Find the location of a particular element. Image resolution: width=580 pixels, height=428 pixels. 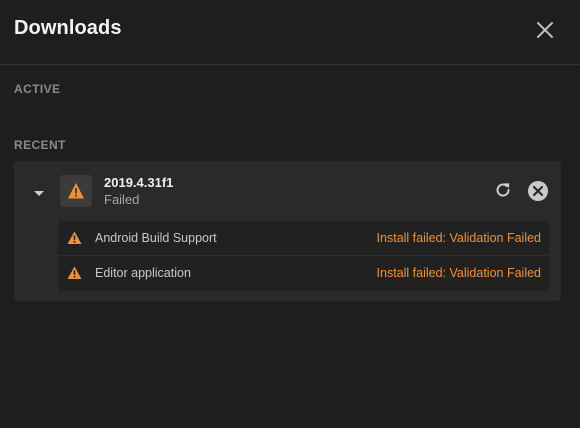

retry-icon is located at coordinates (503, 190).